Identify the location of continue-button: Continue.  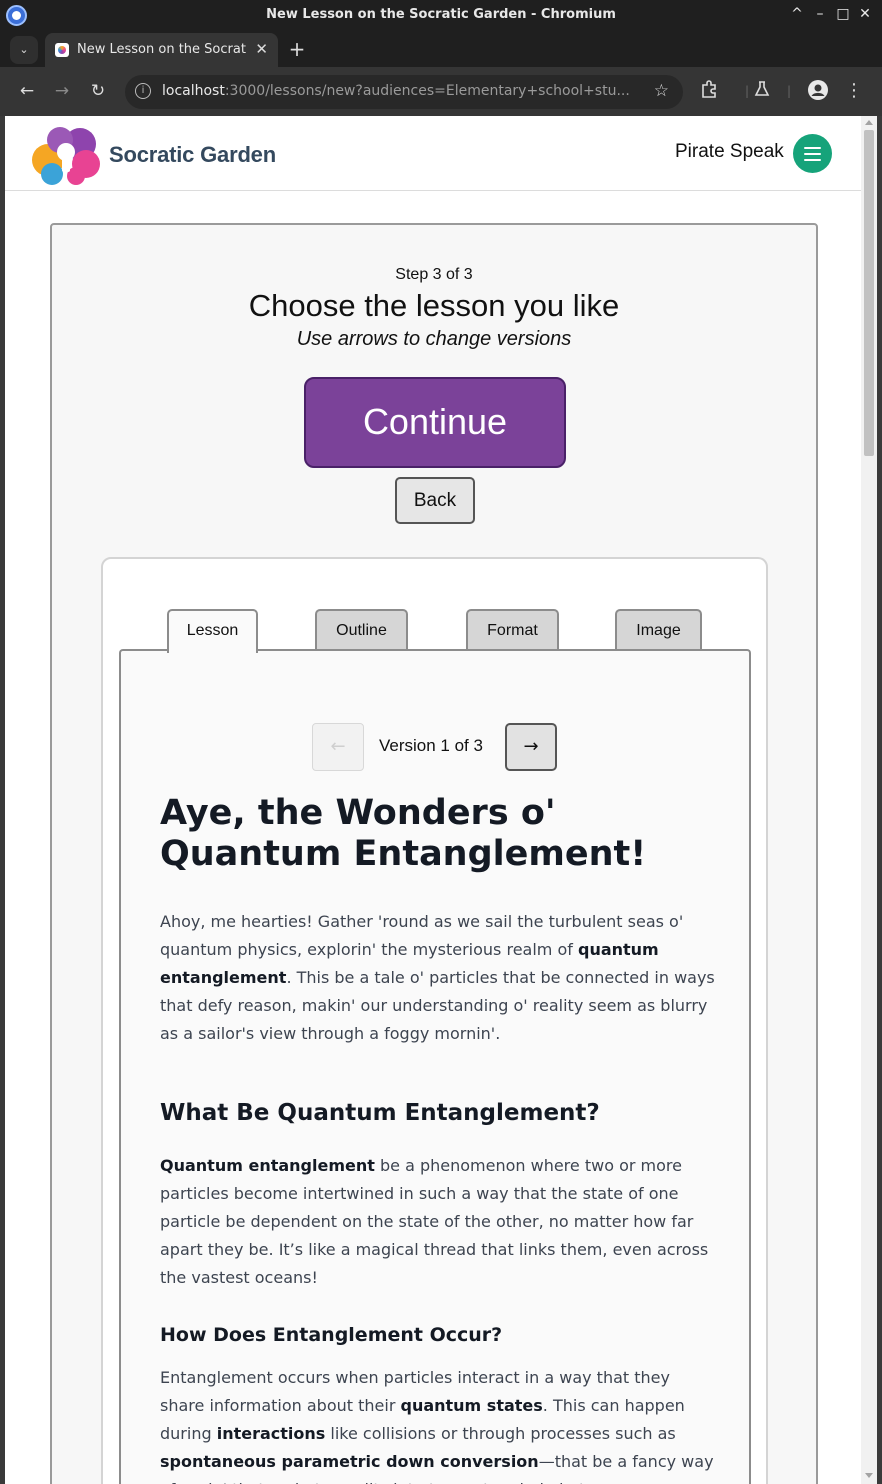
(435, 422).